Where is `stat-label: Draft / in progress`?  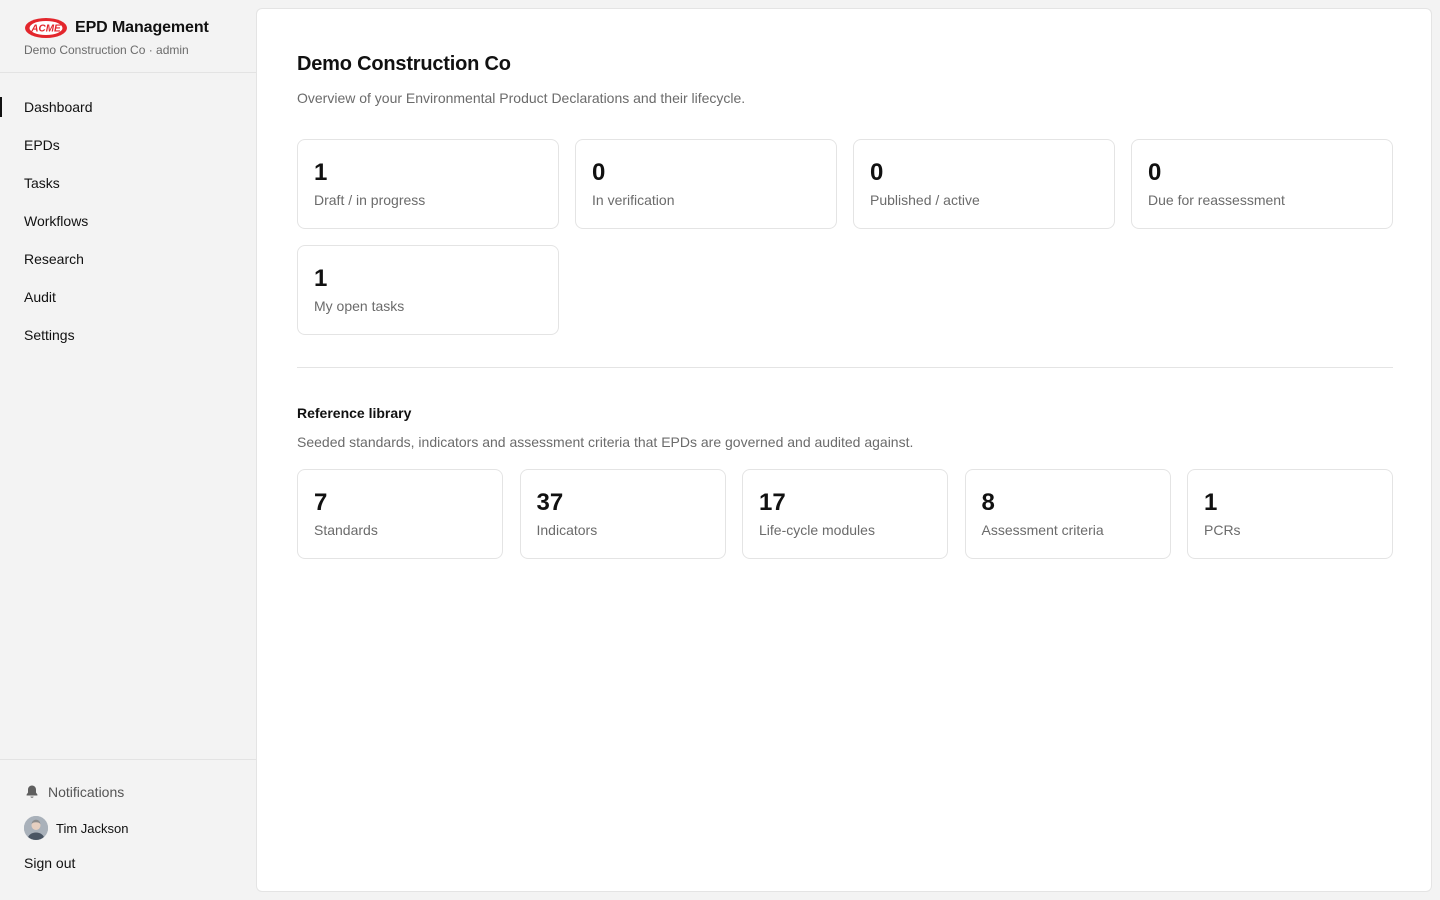
stat-label: Draft / in progress is located at coordinates (370, 200).